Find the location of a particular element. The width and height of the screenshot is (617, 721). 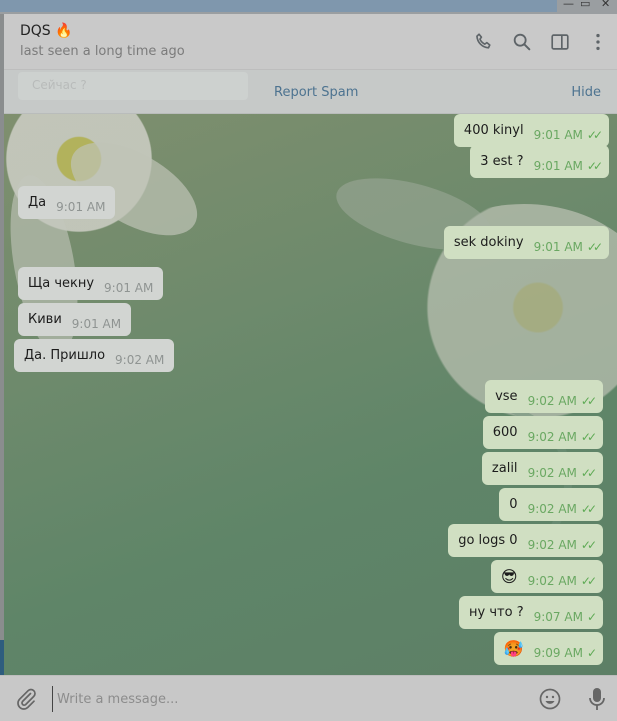

outgoing-message: vse 9:02 AM ✓✓ is located at coordinates (544, 396).